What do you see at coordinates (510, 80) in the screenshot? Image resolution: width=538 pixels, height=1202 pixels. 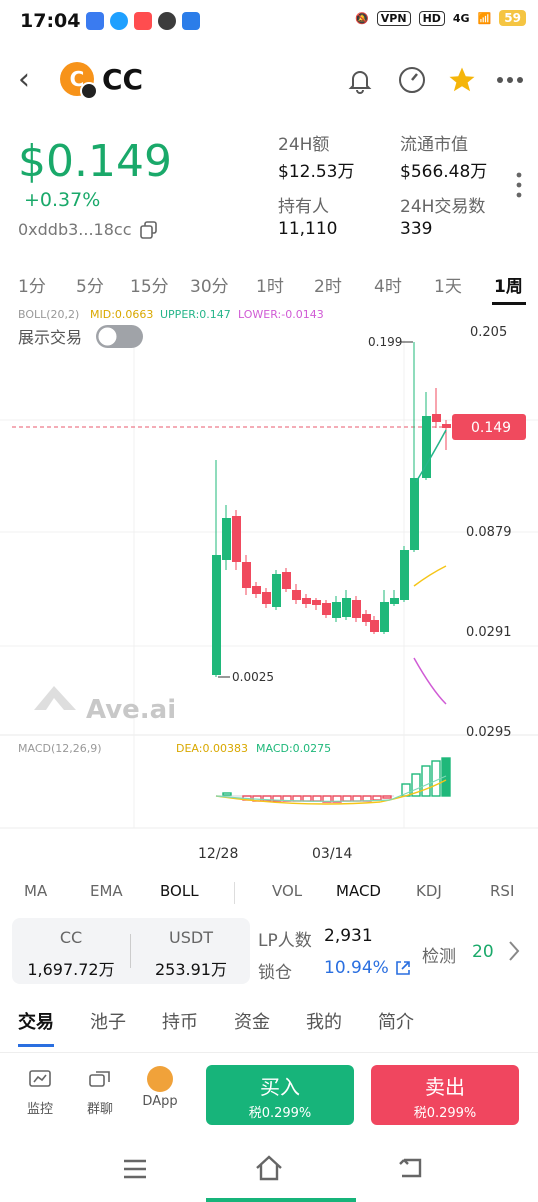 I see `more-icon` at bounding box center [510, 80].